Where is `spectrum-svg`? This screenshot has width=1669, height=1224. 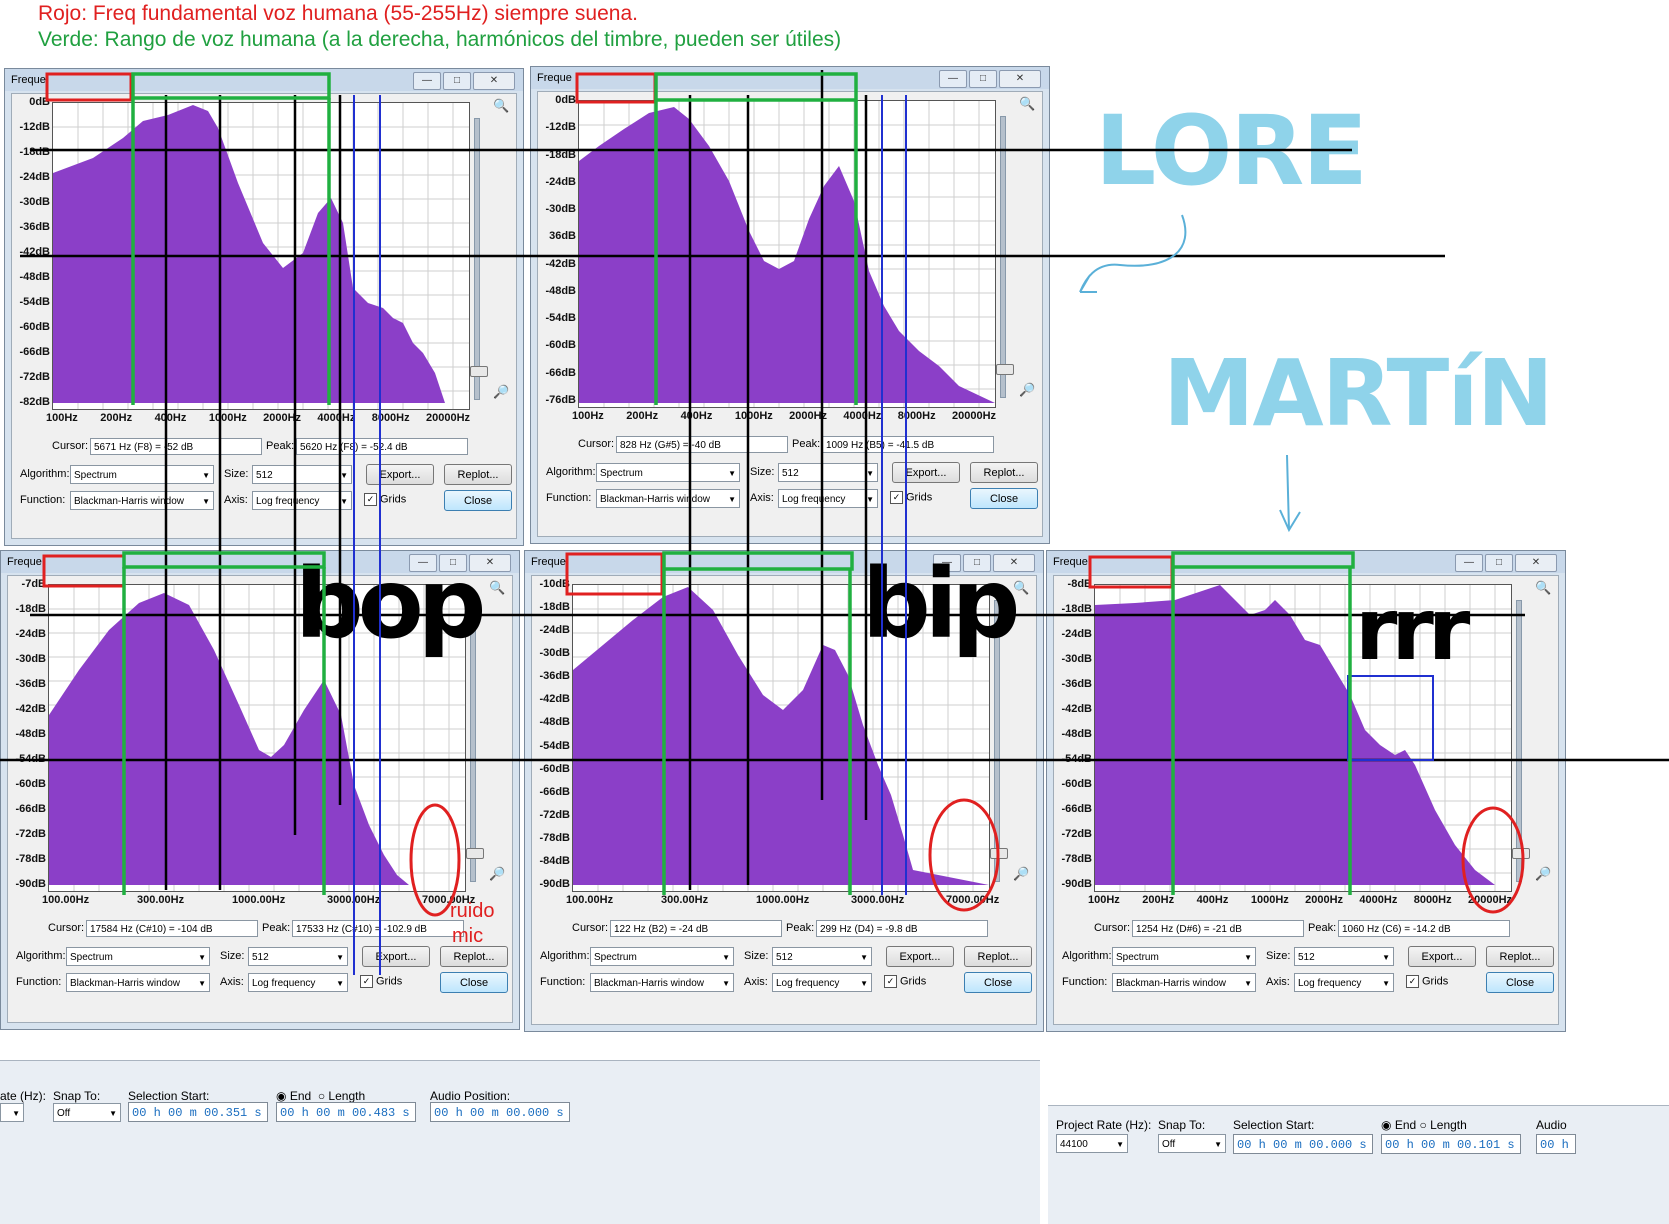 spectrum-svg is located at coordinates (261, 256).